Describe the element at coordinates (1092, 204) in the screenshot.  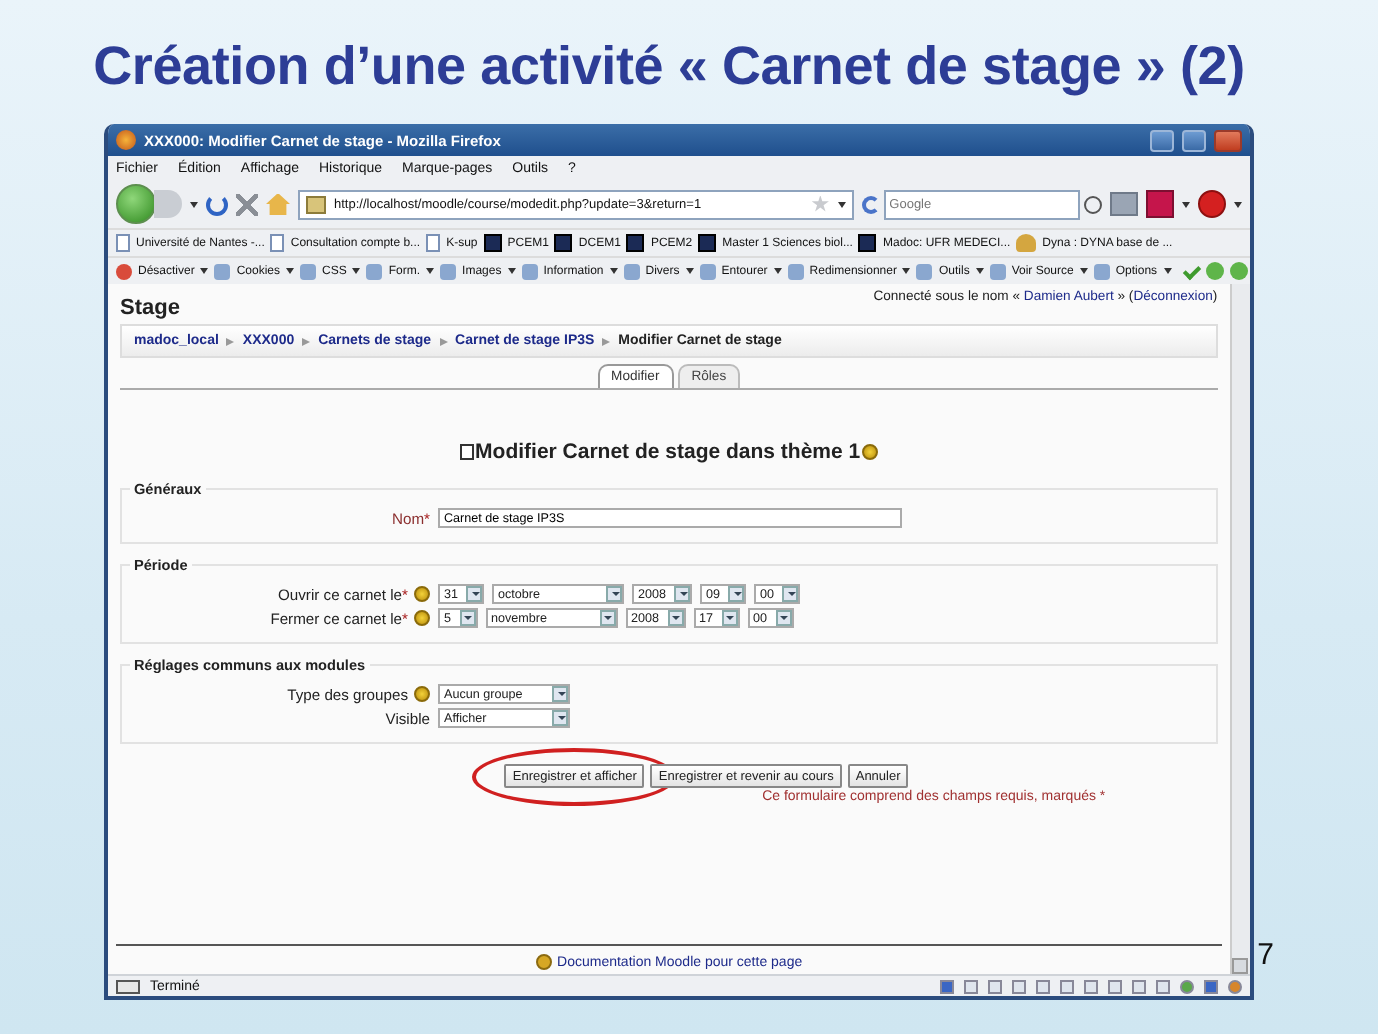
I see `search-icon` at that location.